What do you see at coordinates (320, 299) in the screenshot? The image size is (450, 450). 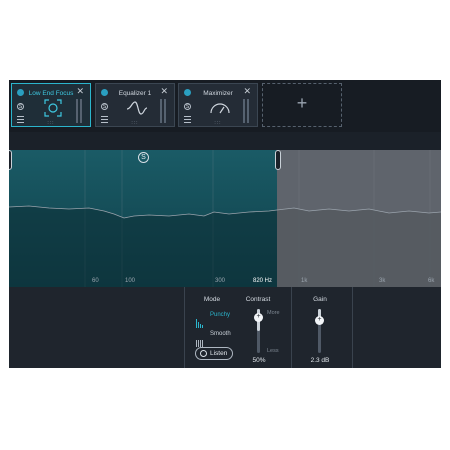 I see `gain-heading: Gain` at bounding box center [320, 299].